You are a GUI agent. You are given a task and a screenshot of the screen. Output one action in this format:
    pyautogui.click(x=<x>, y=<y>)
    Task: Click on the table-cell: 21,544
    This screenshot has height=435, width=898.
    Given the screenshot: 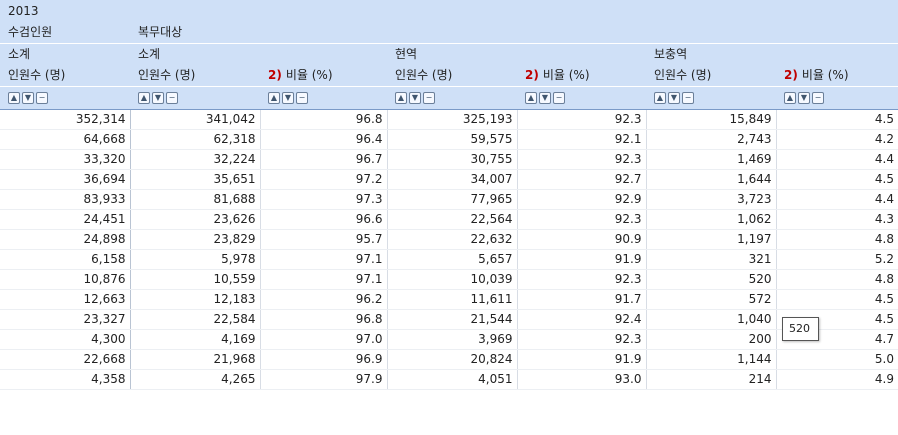 What is the action you would take?
    pyautogui.click(x=452, y=319)
    